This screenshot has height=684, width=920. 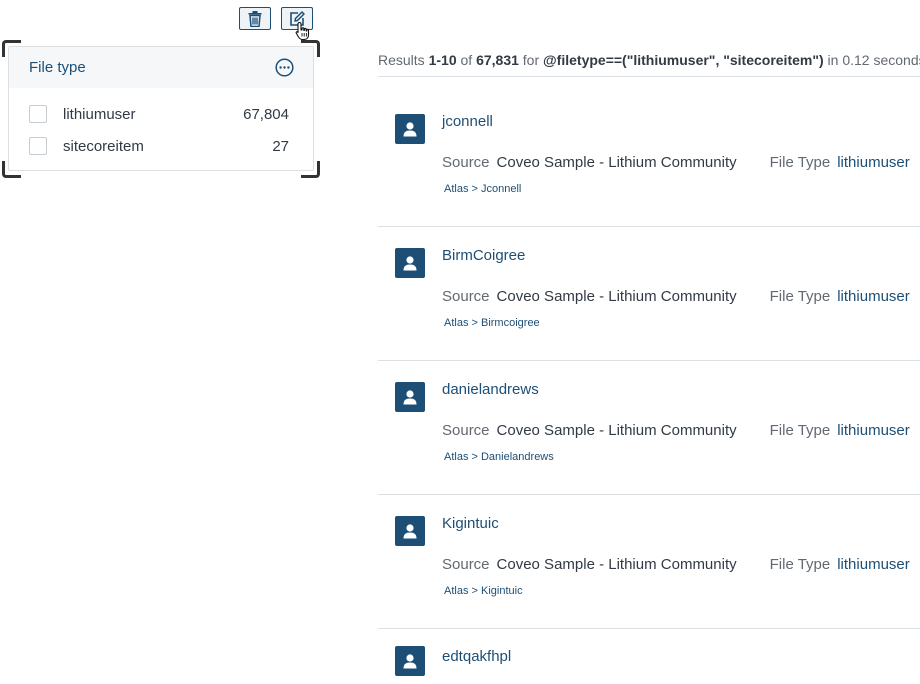 I want to click on more-options-icon, so click(x=284, y=67).